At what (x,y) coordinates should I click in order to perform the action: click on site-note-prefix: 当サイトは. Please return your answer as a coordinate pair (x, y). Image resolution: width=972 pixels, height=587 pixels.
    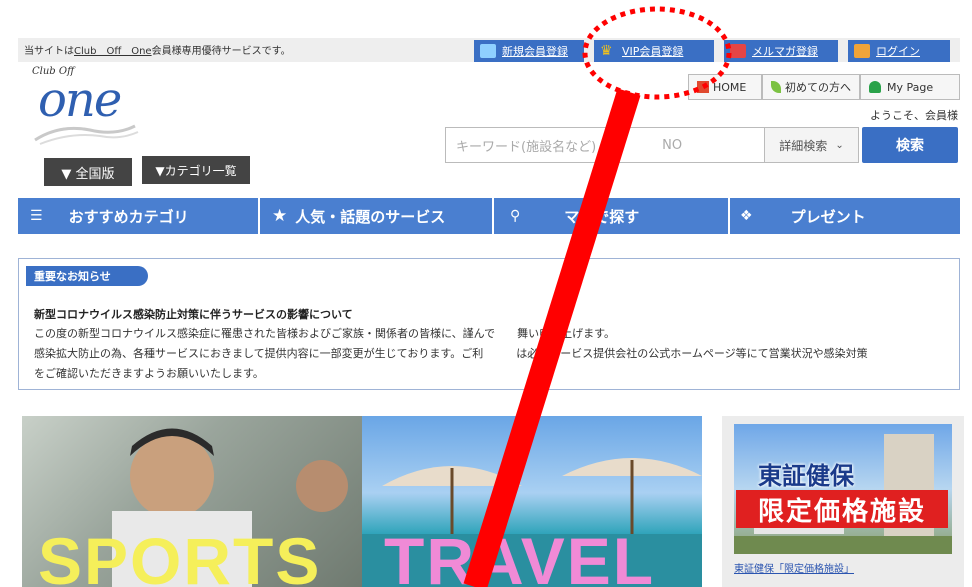
    Looking at the image, I should click on (49, 51).